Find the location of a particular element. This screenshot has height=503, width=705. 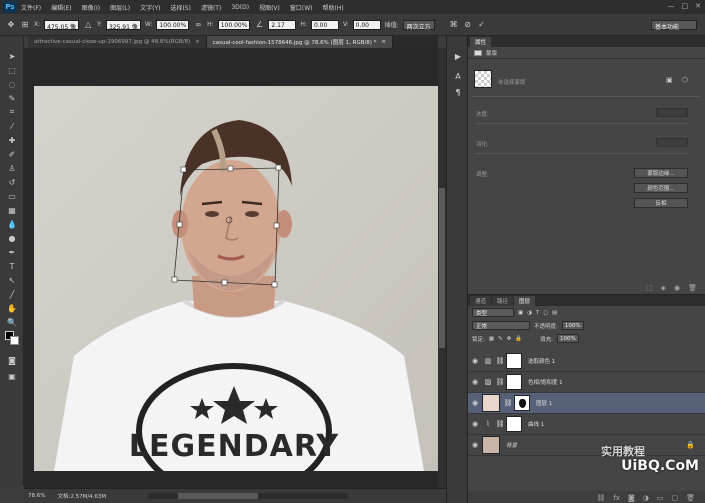

eyedropper-tool-icon: ⁄ is located at coordinates (12, 126).